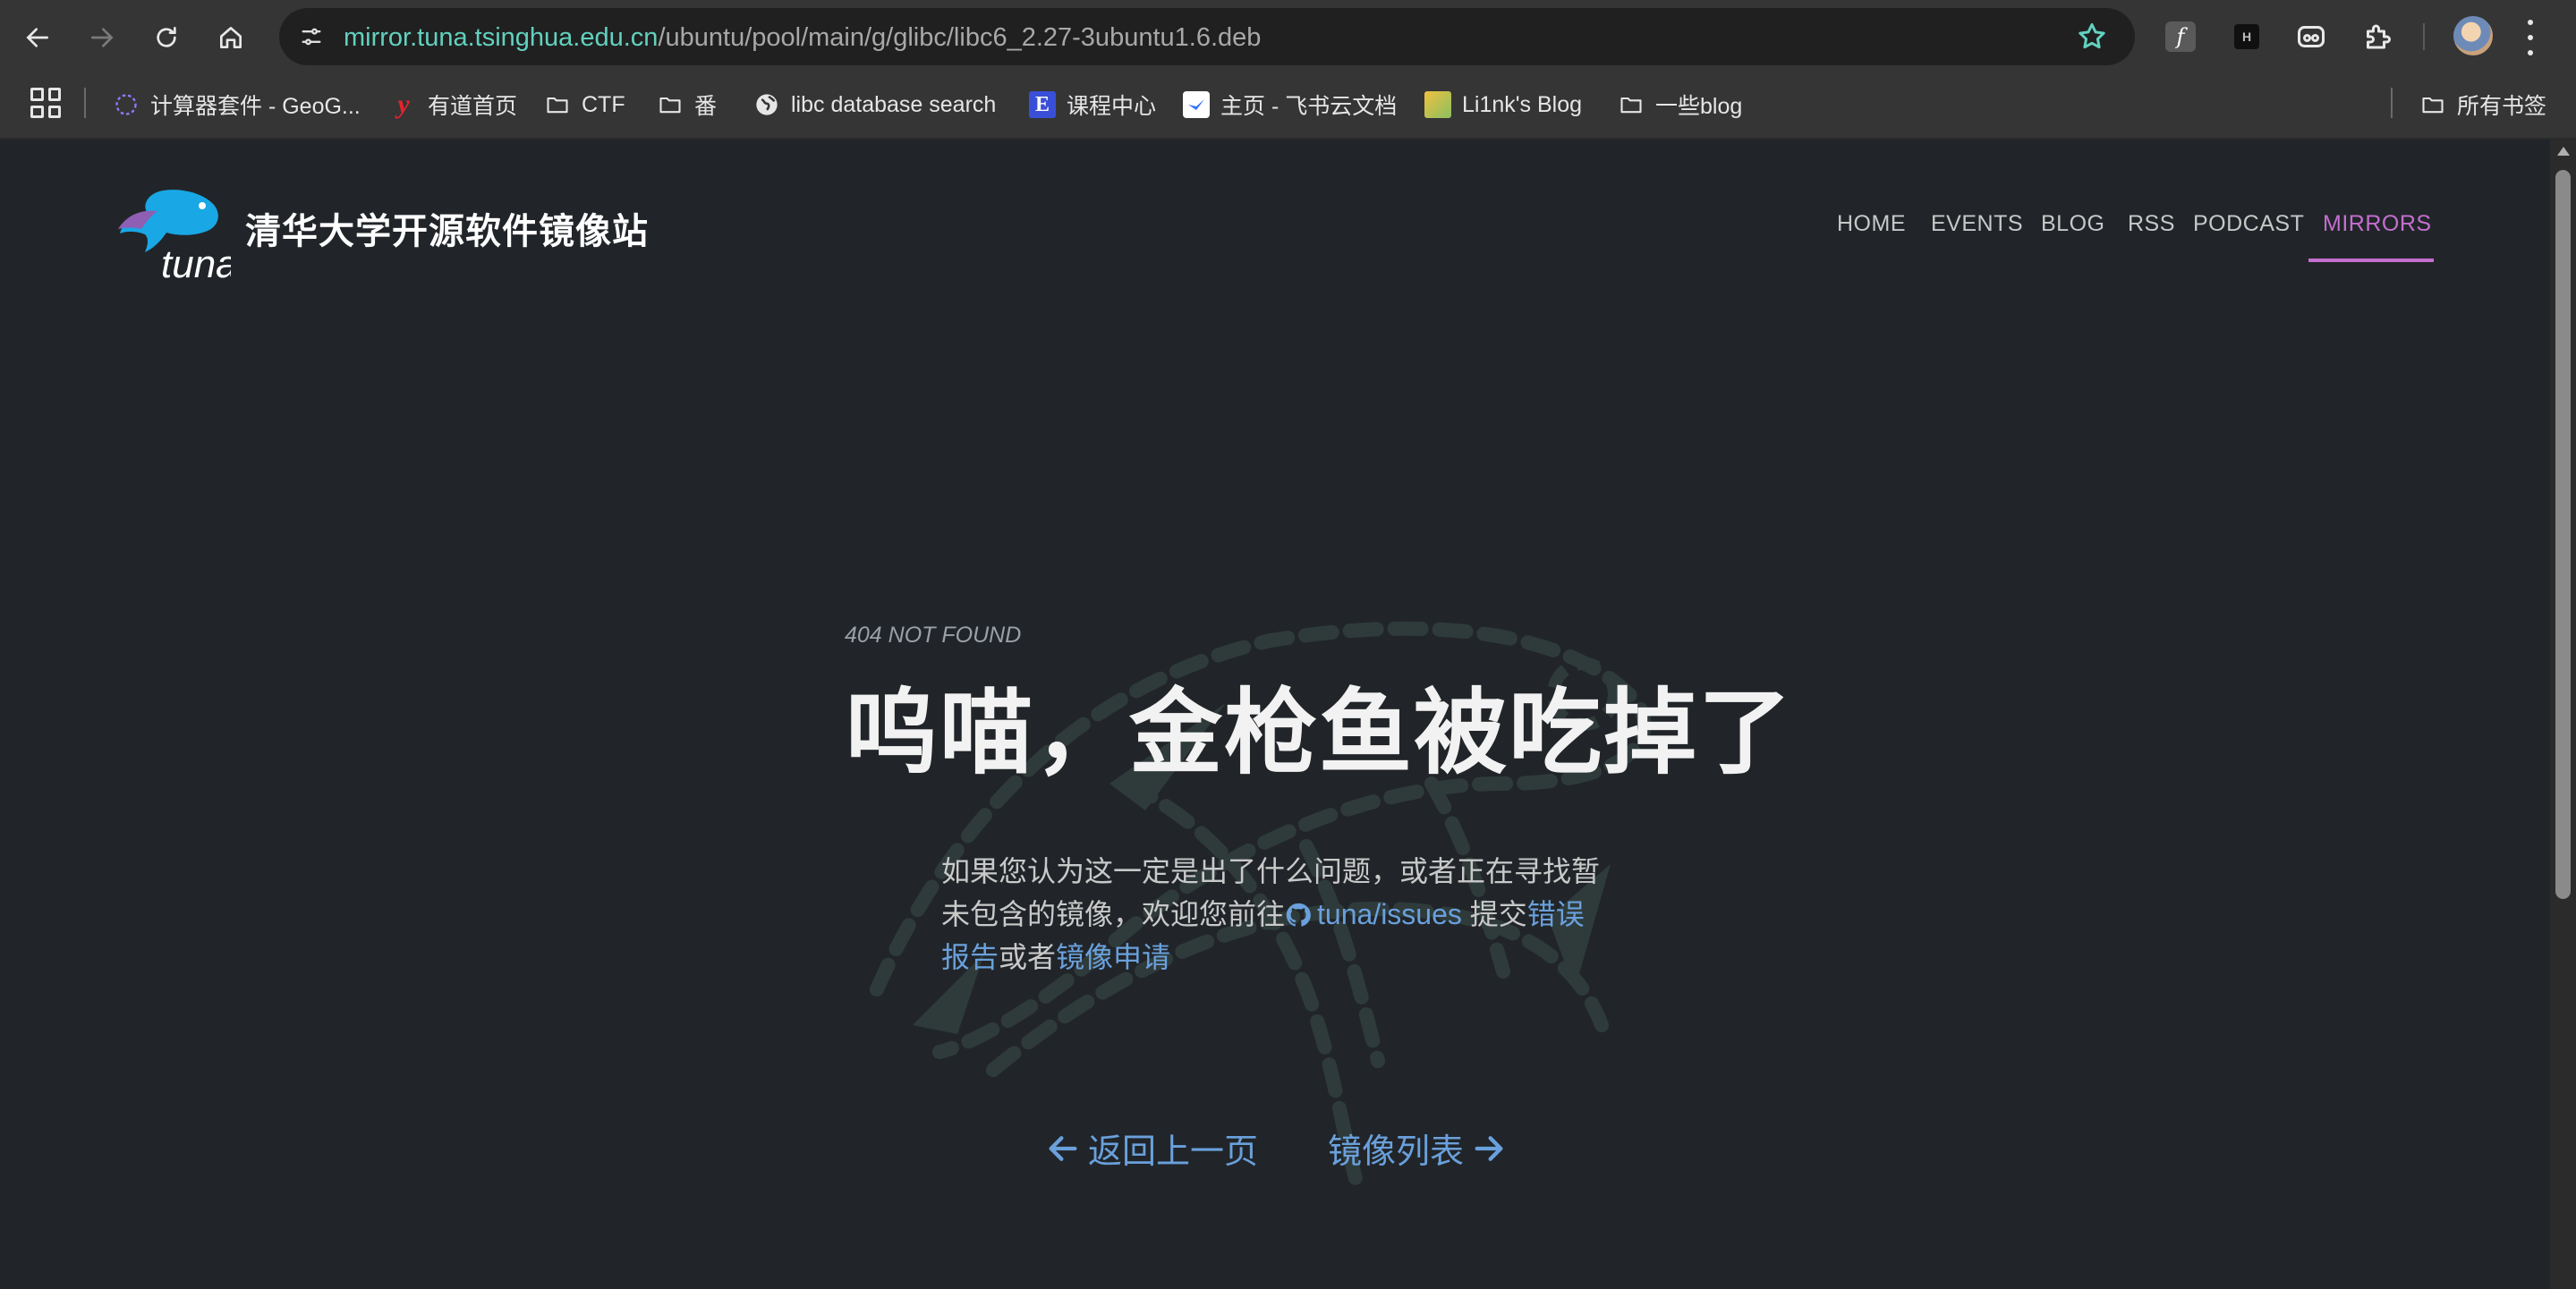 Image resolution: width=2576 pixels, height=1289 pixels. Describe the element at coordinates (933, 635) in the screenshot. I see `error-code-label: 404 NOT FOUND` at that location.